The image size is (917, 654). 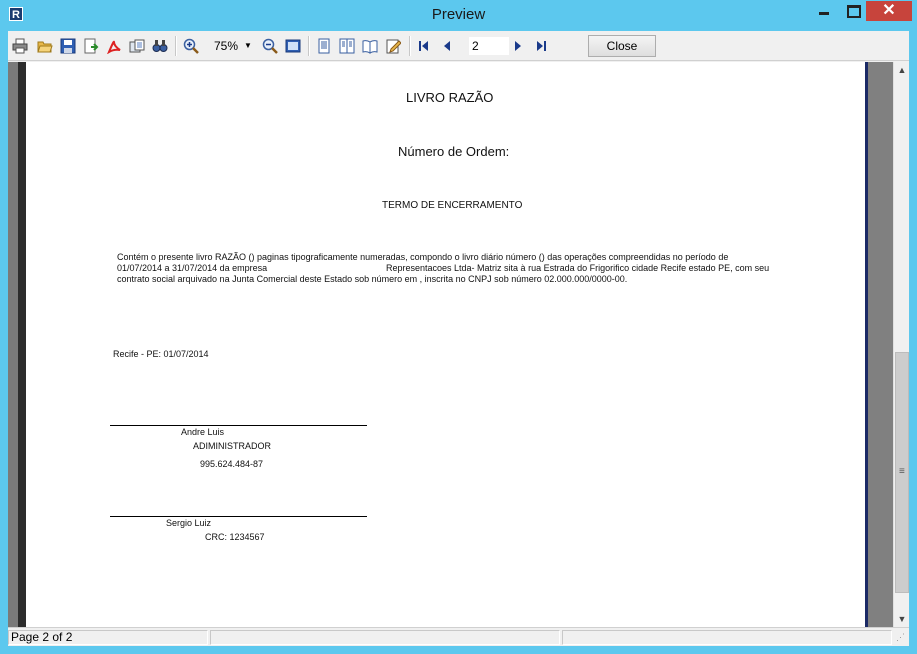 What do you see at coordinates (91, 46) in the screenshot?
I see `export-icon` at bounding box center [91, 46].